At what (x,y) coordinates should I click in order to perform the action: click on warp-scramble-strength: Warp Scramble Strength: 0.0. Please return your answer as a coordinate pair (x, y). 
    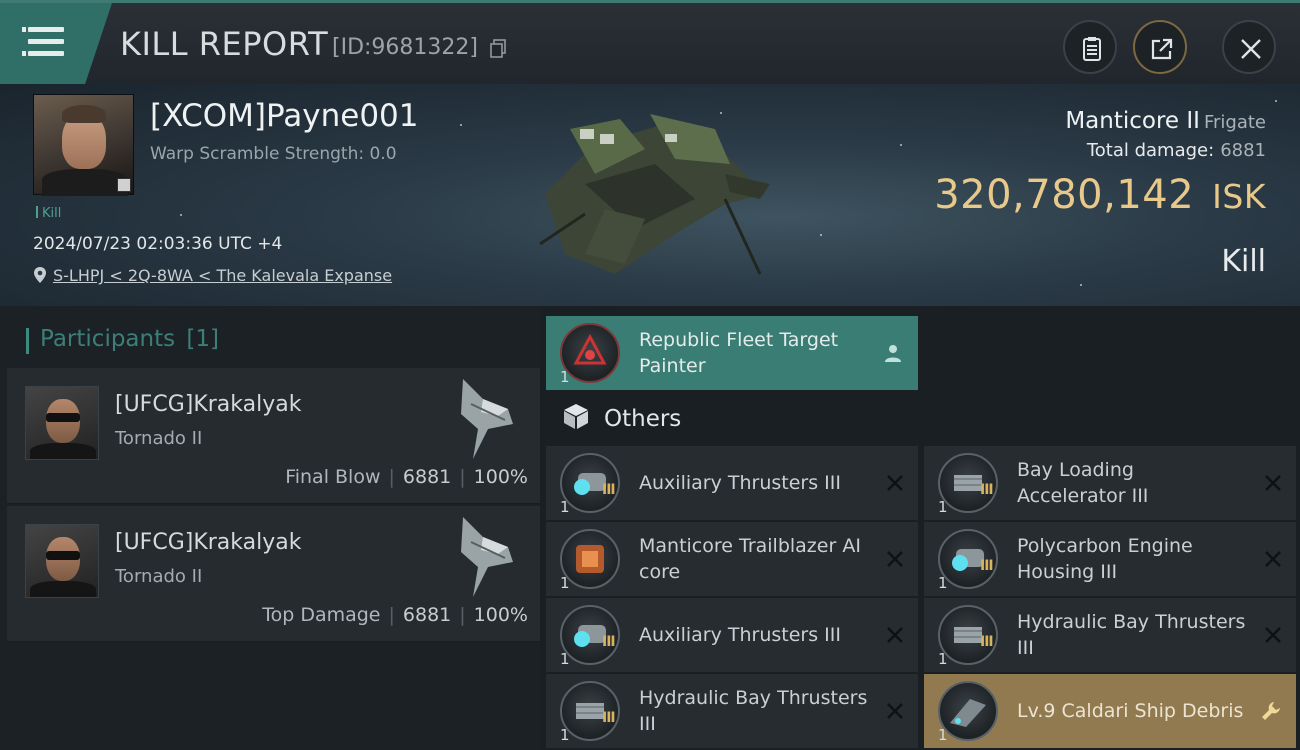
    Looking at the image, I should click on (273, 154).